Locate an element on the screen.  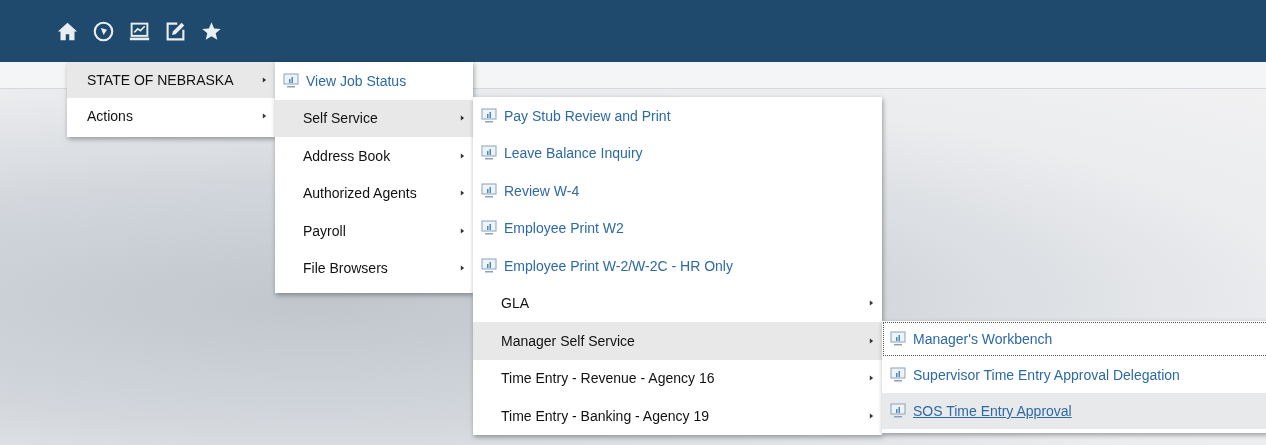
menu-item: Time Entry - Banking - Agency 19 is located at coordinates (677, 416).